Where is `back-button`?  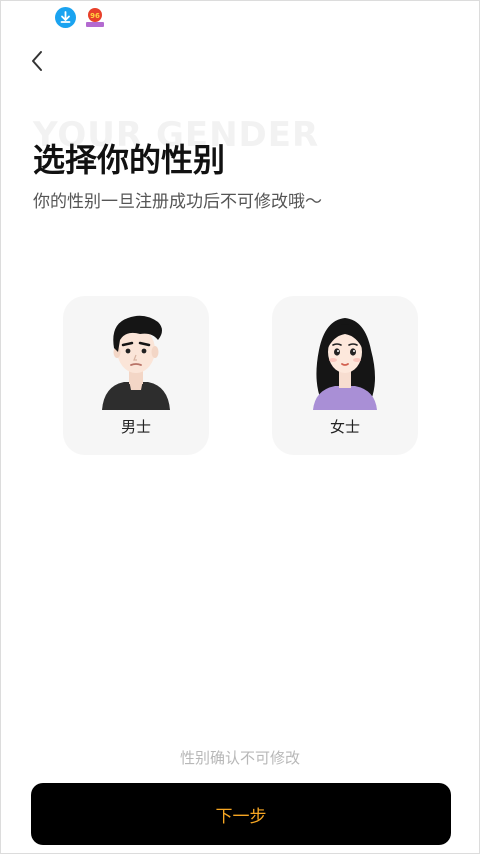
back-button is located at coordinates (37, 61).